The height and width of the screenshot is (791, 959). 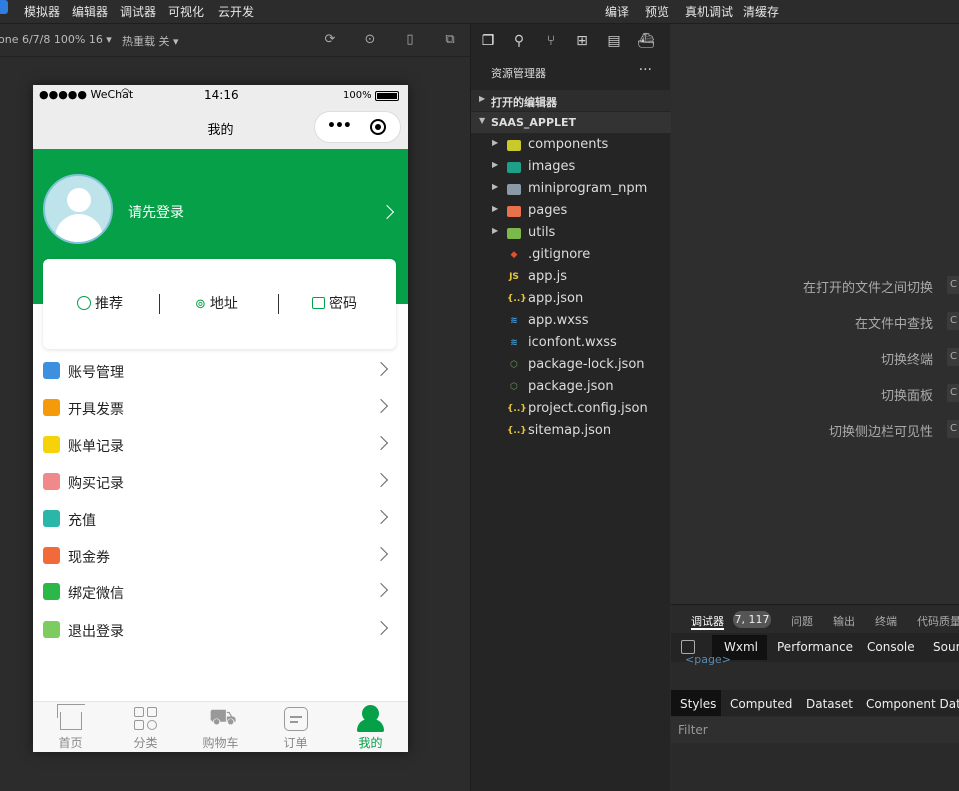 What do you see at coordinates (571, 343) in the screenshot?
I see `file-item: ≋ iconfont.wxss` at bounding box center [571, 343].